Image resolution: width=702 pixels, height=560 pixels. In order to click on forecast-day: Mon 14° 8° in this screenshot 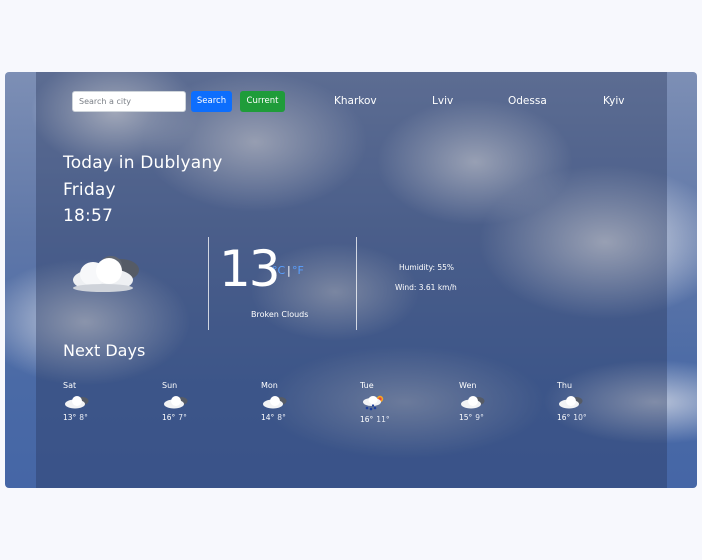, I will do `click(291, 401)`.